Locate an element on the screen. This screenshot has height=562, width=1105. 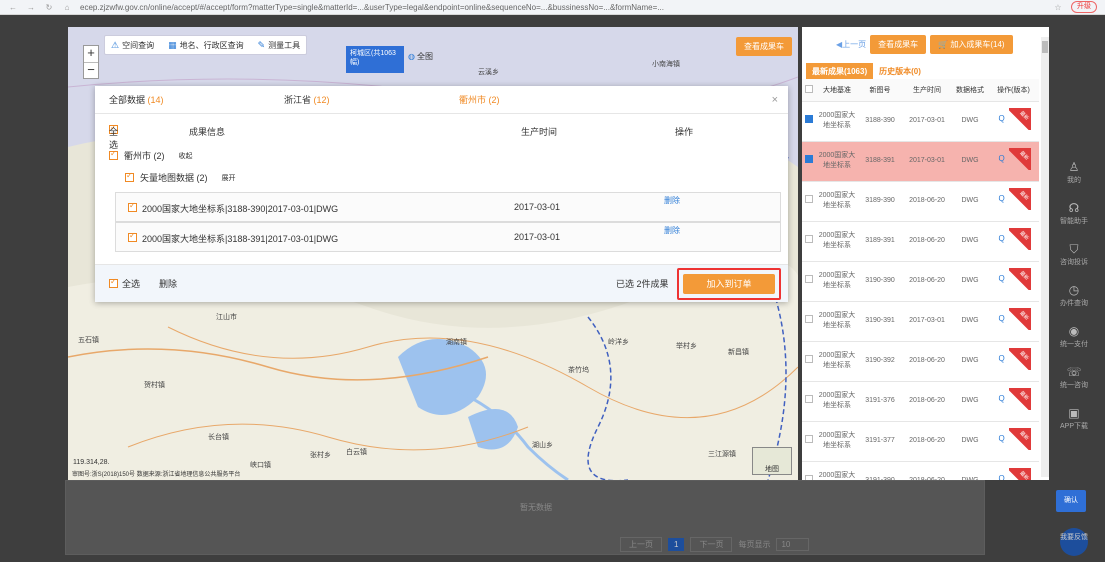
sidebar-item: ⛉ 咨询投诉 is located at coordinates (1074, 262).